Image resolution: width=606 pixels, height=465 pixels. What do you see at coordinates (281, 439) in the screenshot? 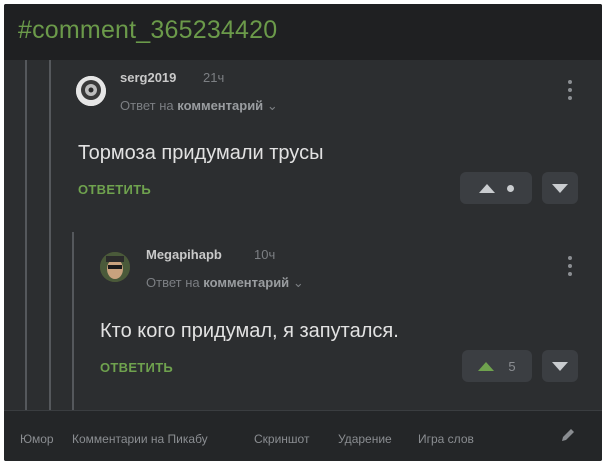
I see `tag-link: Скриншот` at bounding box center [281, 439].